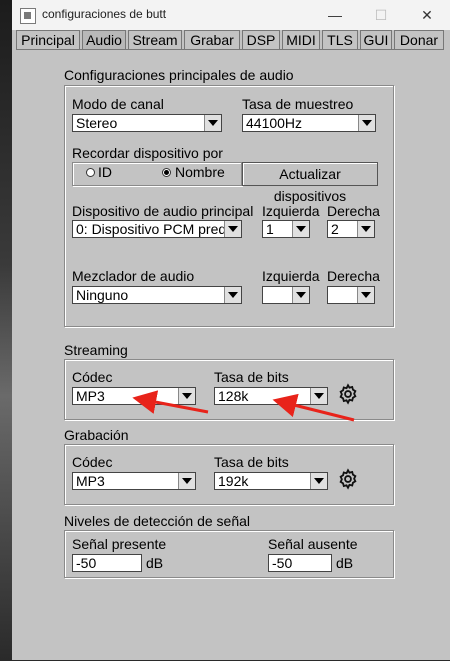  What do you see at coordinates (243, 406) in the screenshot?
I see `annotation-layer` at bounding box center [243, 406].